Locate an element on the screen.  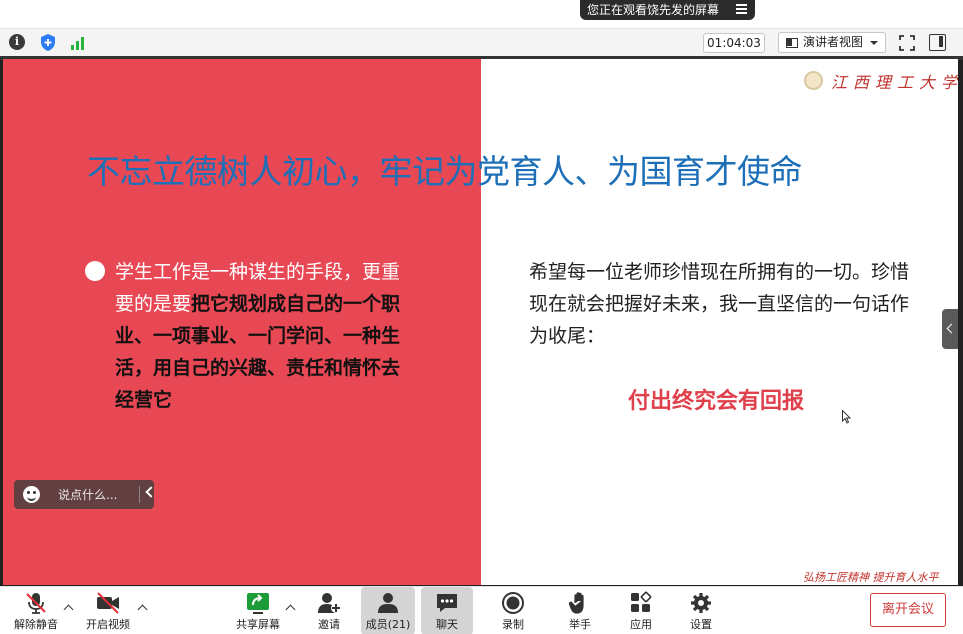
meeting-info-bar: i 01:04:03 演讲者视图 is located at coordinates (481, 42).